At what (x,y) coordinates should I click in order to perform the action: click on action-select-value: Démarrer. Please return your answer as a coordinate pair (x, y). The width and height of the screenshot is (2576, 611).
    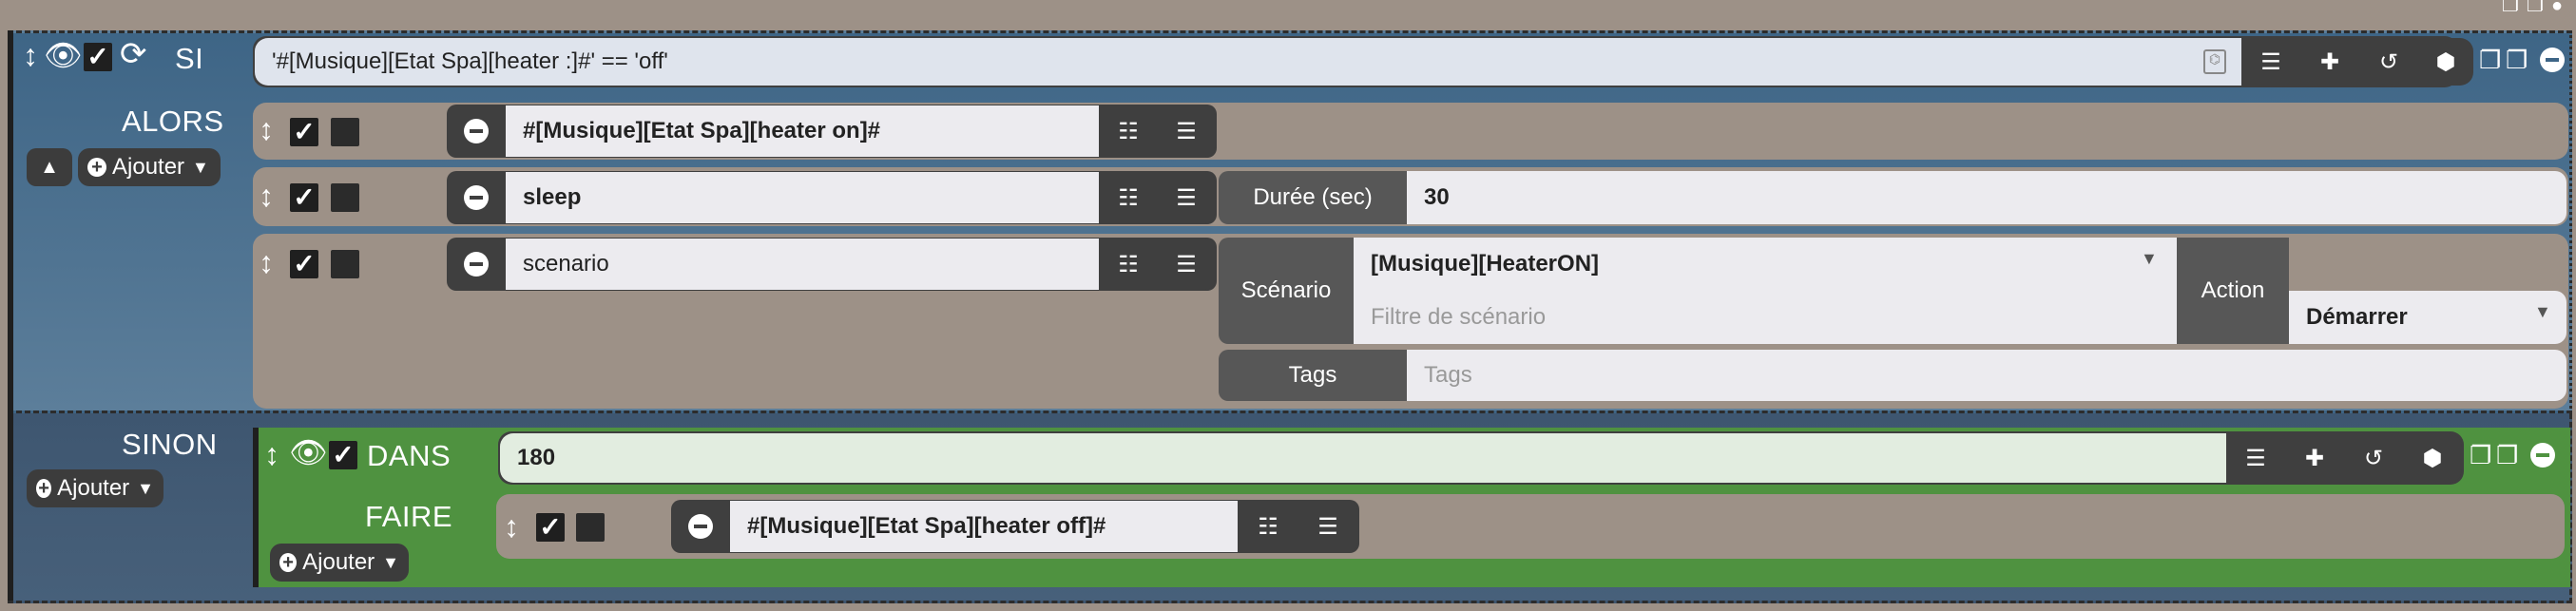
    Looking at the image, I should click on (2357, 317).